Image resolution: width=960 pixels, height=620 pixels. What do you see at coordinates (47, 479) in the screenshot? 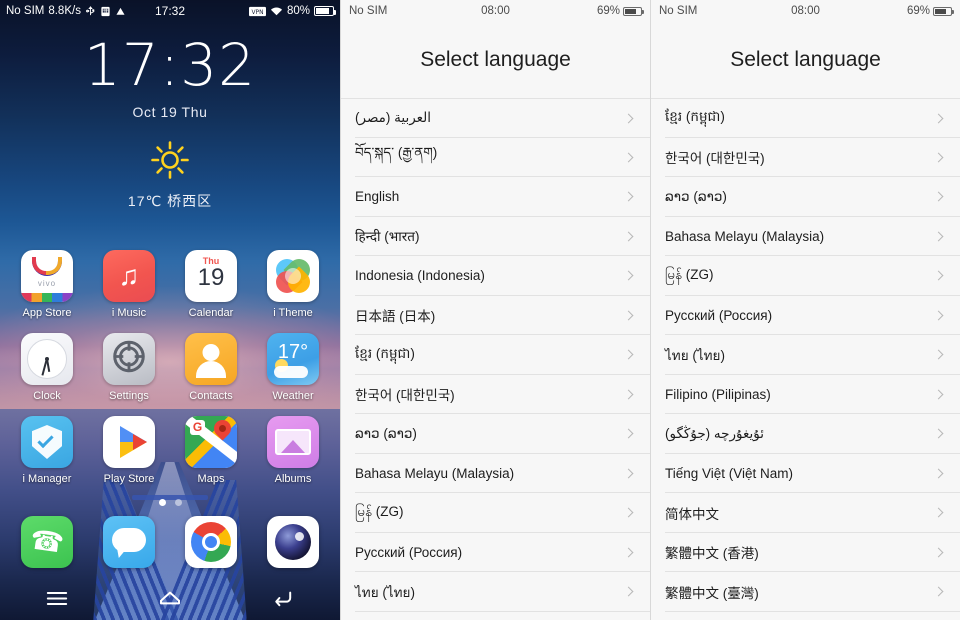
I see `app-label: i Manager` at bounding box center [47, 479].